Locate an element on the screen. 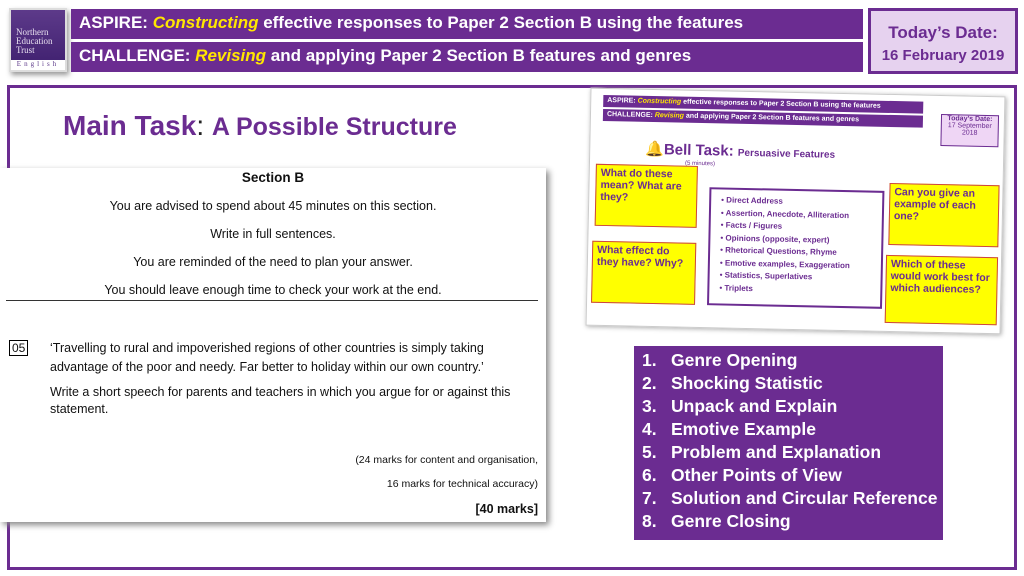  divider is located at coordinates (272, 300).